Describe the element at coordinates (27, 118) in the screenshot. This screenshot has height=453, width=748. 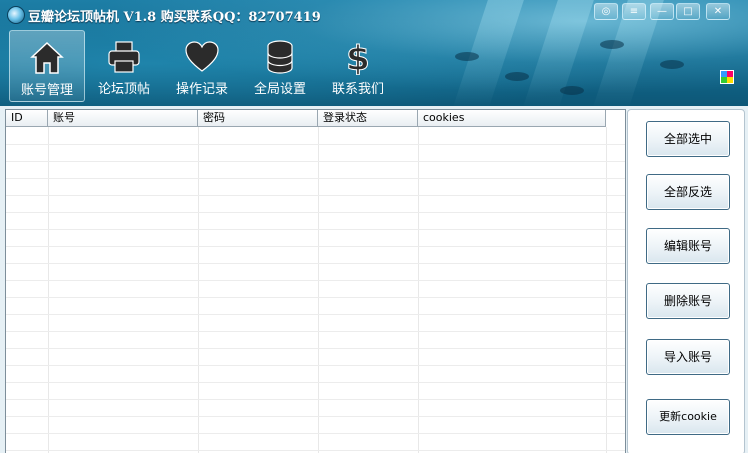
I see `column-header-id: ID` at that location.